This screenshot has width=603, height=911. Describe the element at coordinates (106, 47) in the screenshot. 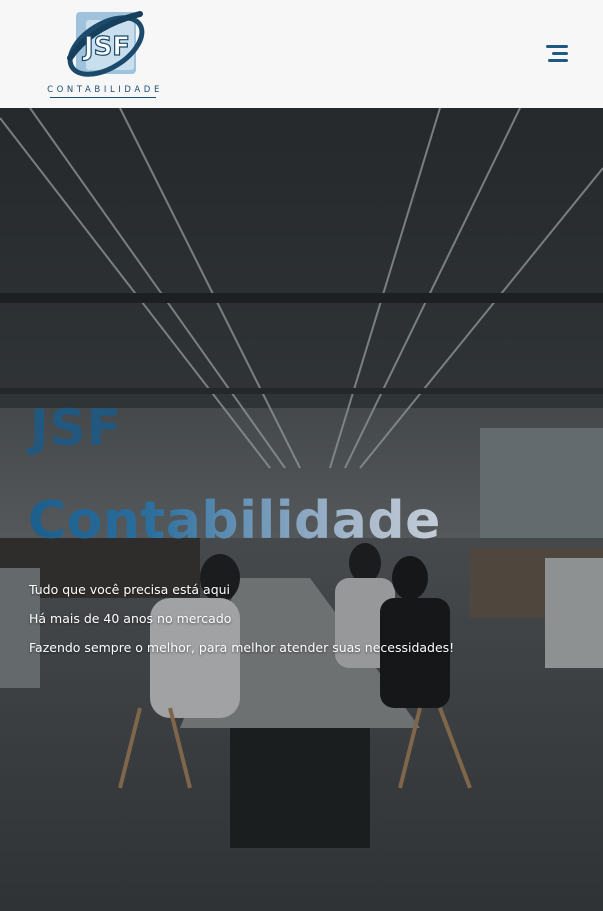

I see `logo-mark-text: JSF` at that location.